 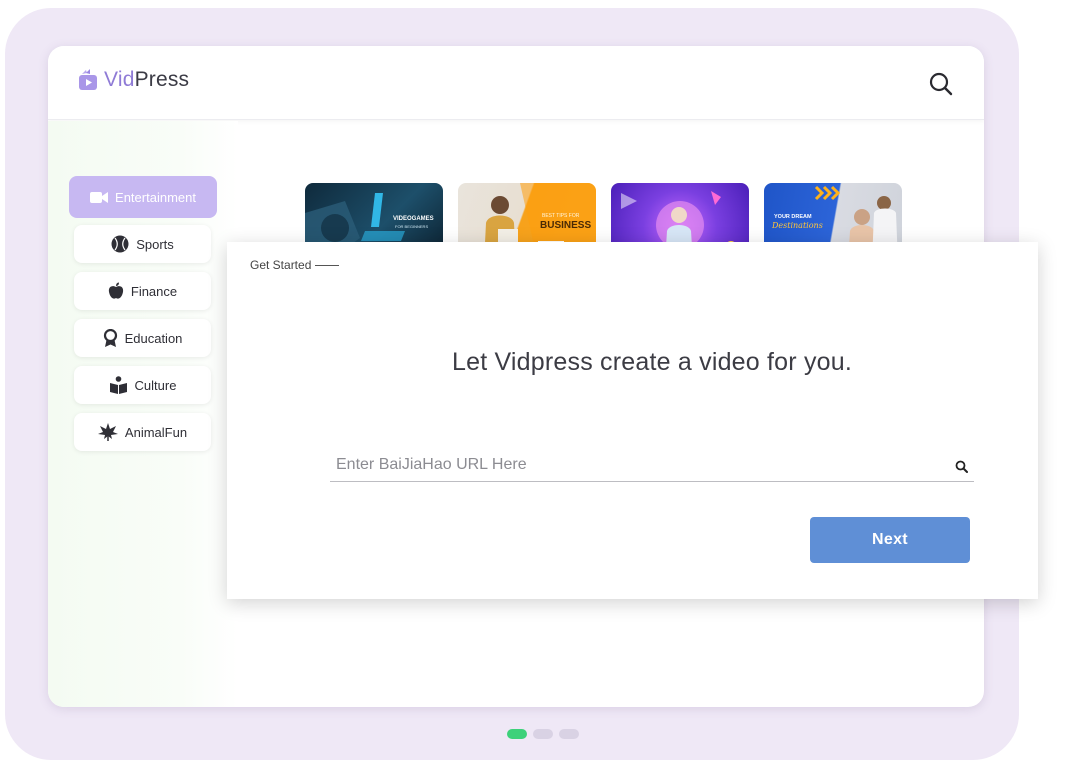 I want to click on sidebar-item-finance: Finance, so click(x=142, y=291).